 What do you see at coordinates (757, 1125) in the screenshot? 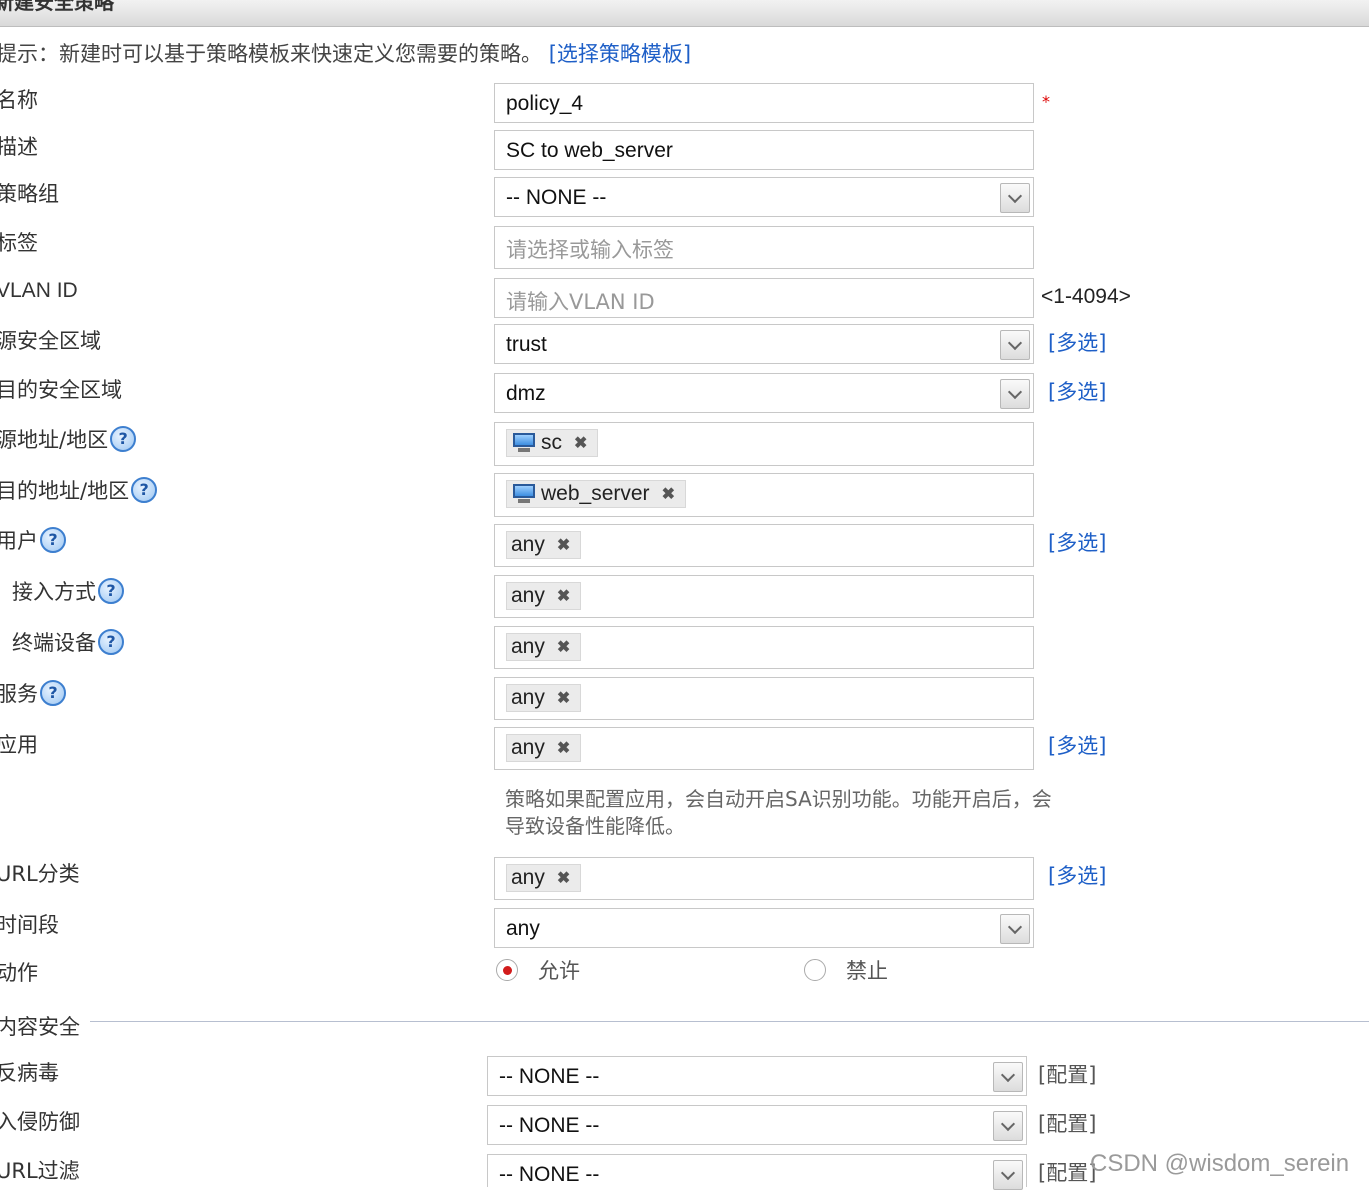
I see `ips-select: -- NONE --` at bounding box center [757, 1125].